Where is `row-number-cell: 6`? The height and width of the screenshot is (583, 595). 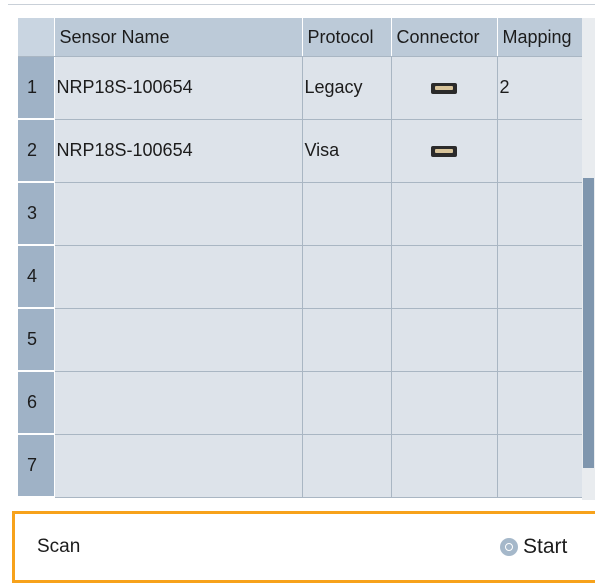
row-number-cell: 6 is located at coordinates (36, 403).